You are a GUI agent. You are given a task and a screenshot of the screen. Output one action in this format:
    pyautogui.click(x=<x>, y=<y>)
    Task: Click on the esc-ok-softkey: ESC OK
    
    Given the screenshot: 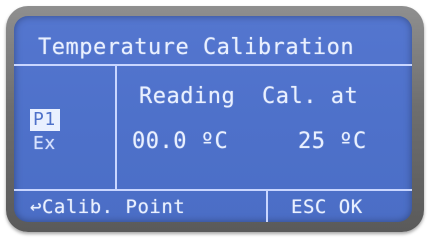 What is the action you would take?
    pyautogui.click(x=327, y=207)
    